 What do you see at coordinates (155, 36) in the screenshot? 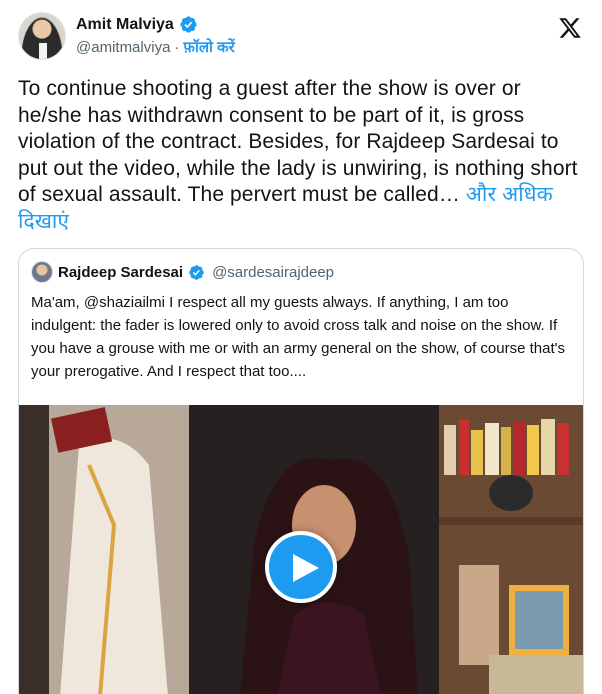
I see `author-names: Amit Malviya @amitmalviya · फ़ॉलो करें` at bounding box center [155, 36].